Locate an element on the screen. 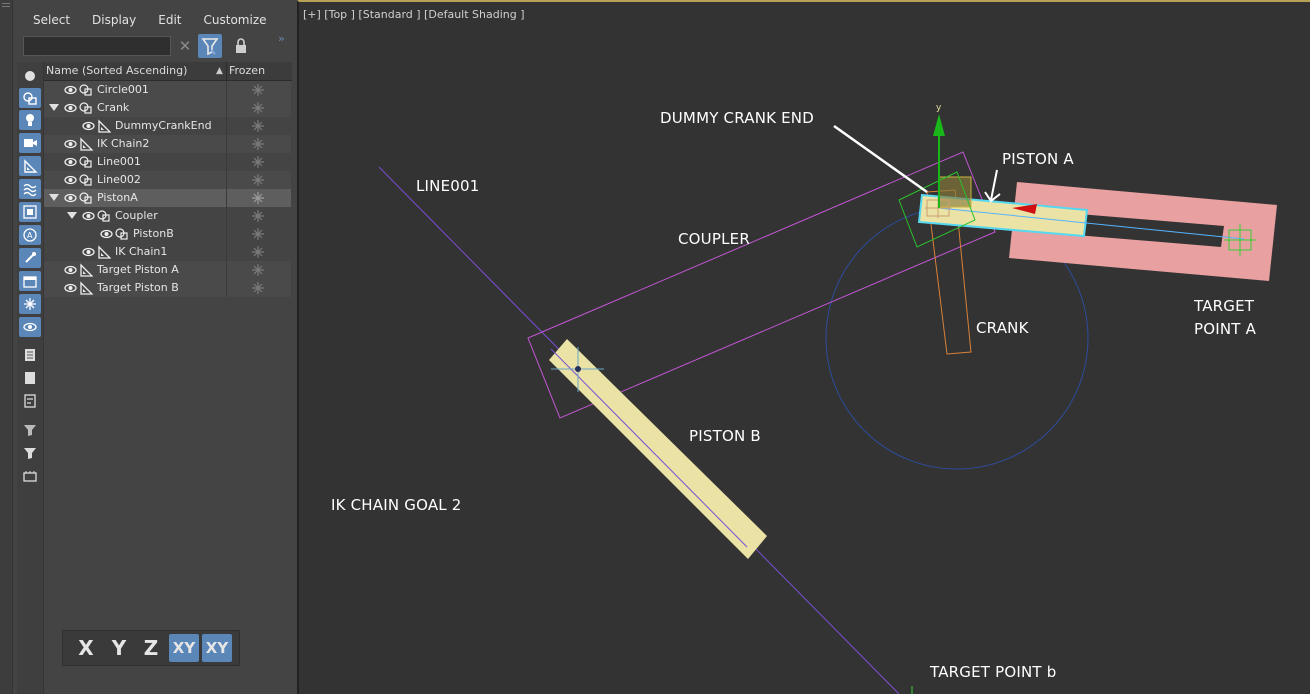 This screenshot has width=1310, height=694. list-all-icon is located at coordinates (30, 355).